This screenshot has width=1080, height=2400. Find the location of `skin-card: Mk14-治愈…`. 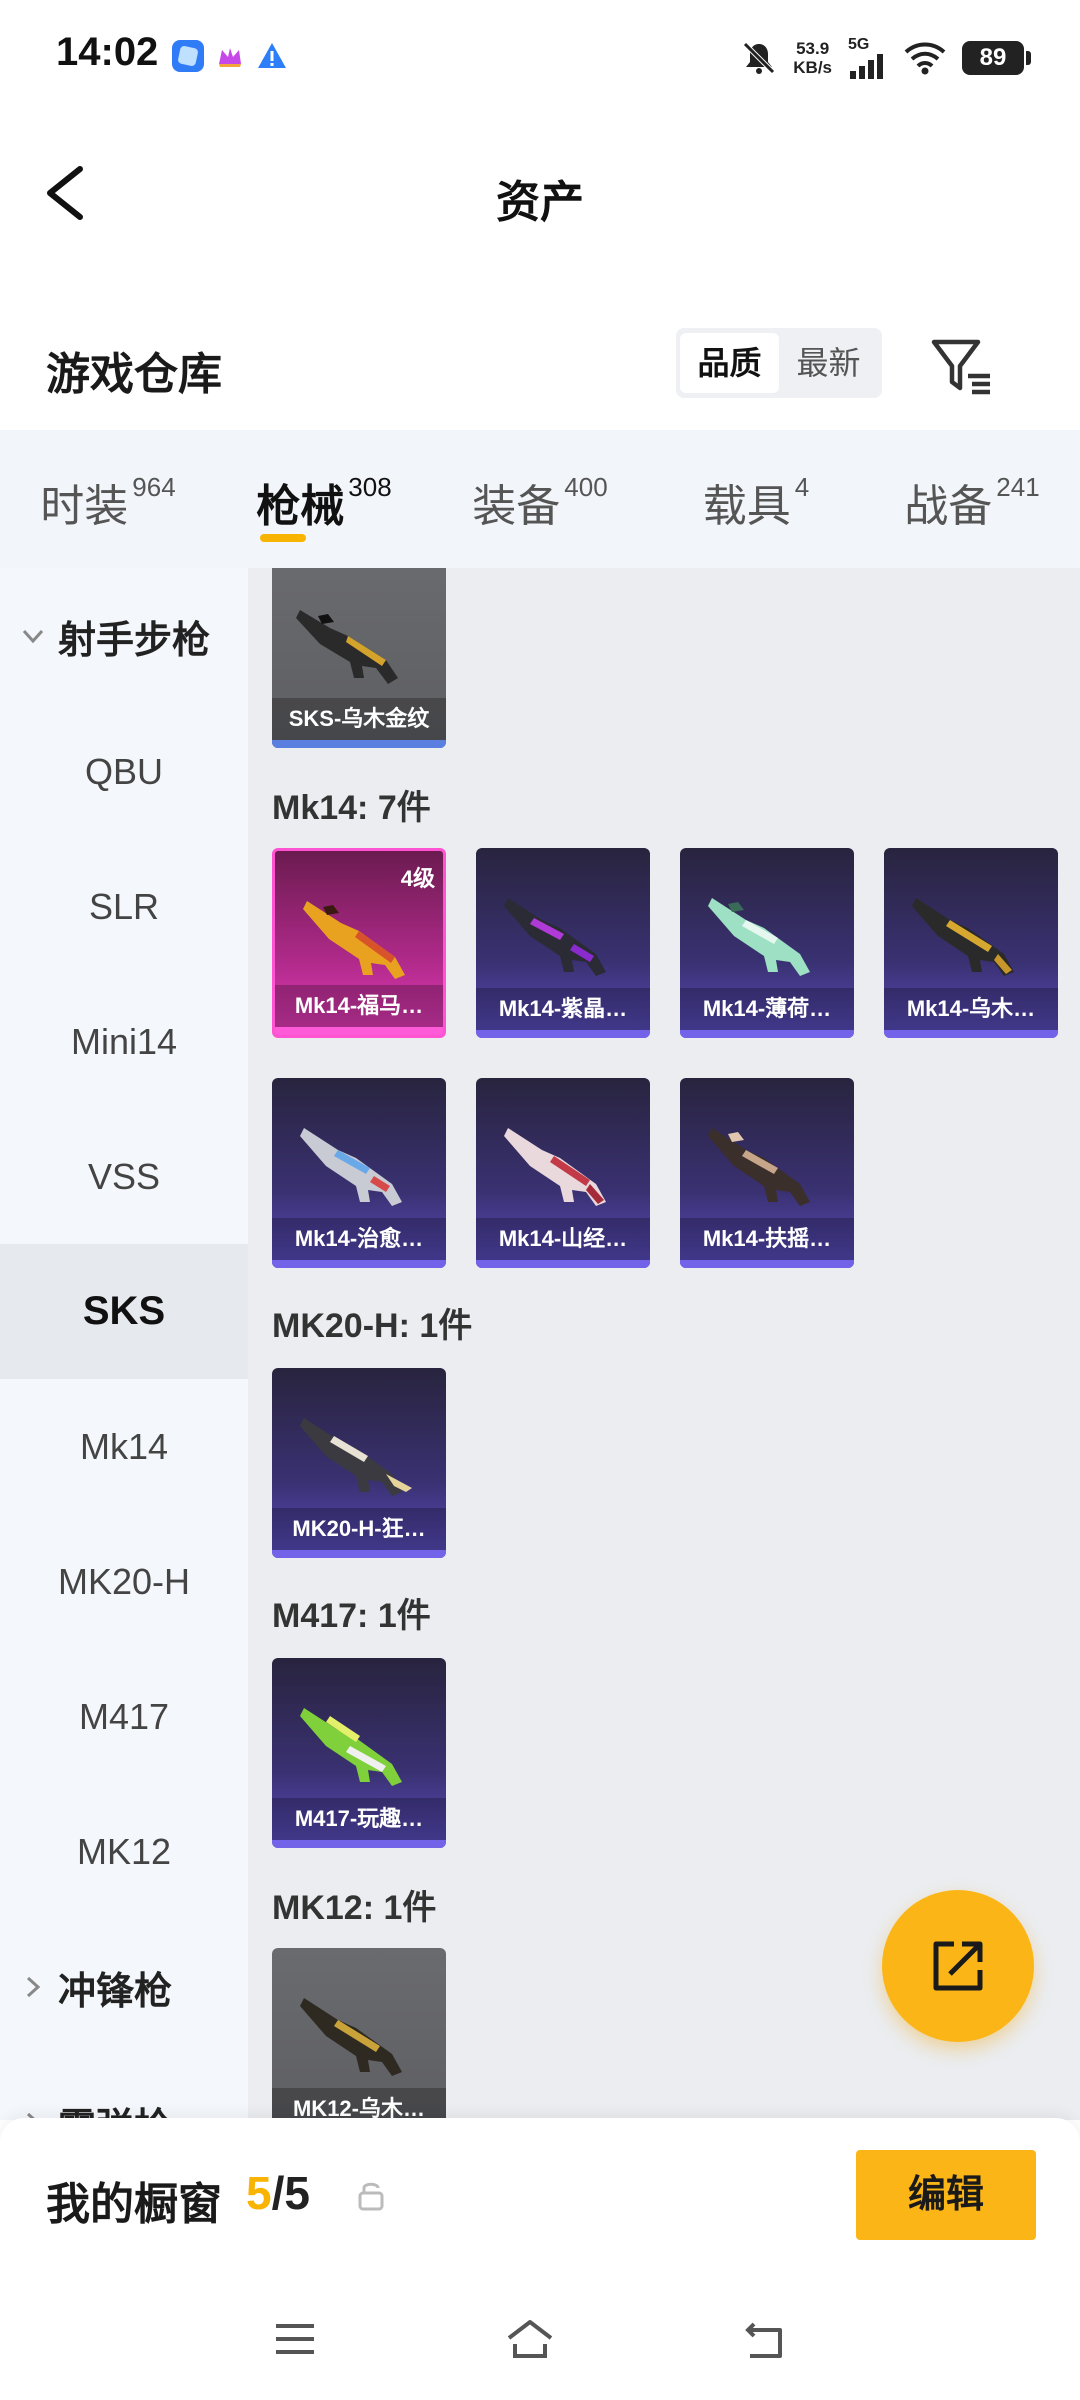

skin-card: Mk14-治愈… is located at coordinates (359, 1173).